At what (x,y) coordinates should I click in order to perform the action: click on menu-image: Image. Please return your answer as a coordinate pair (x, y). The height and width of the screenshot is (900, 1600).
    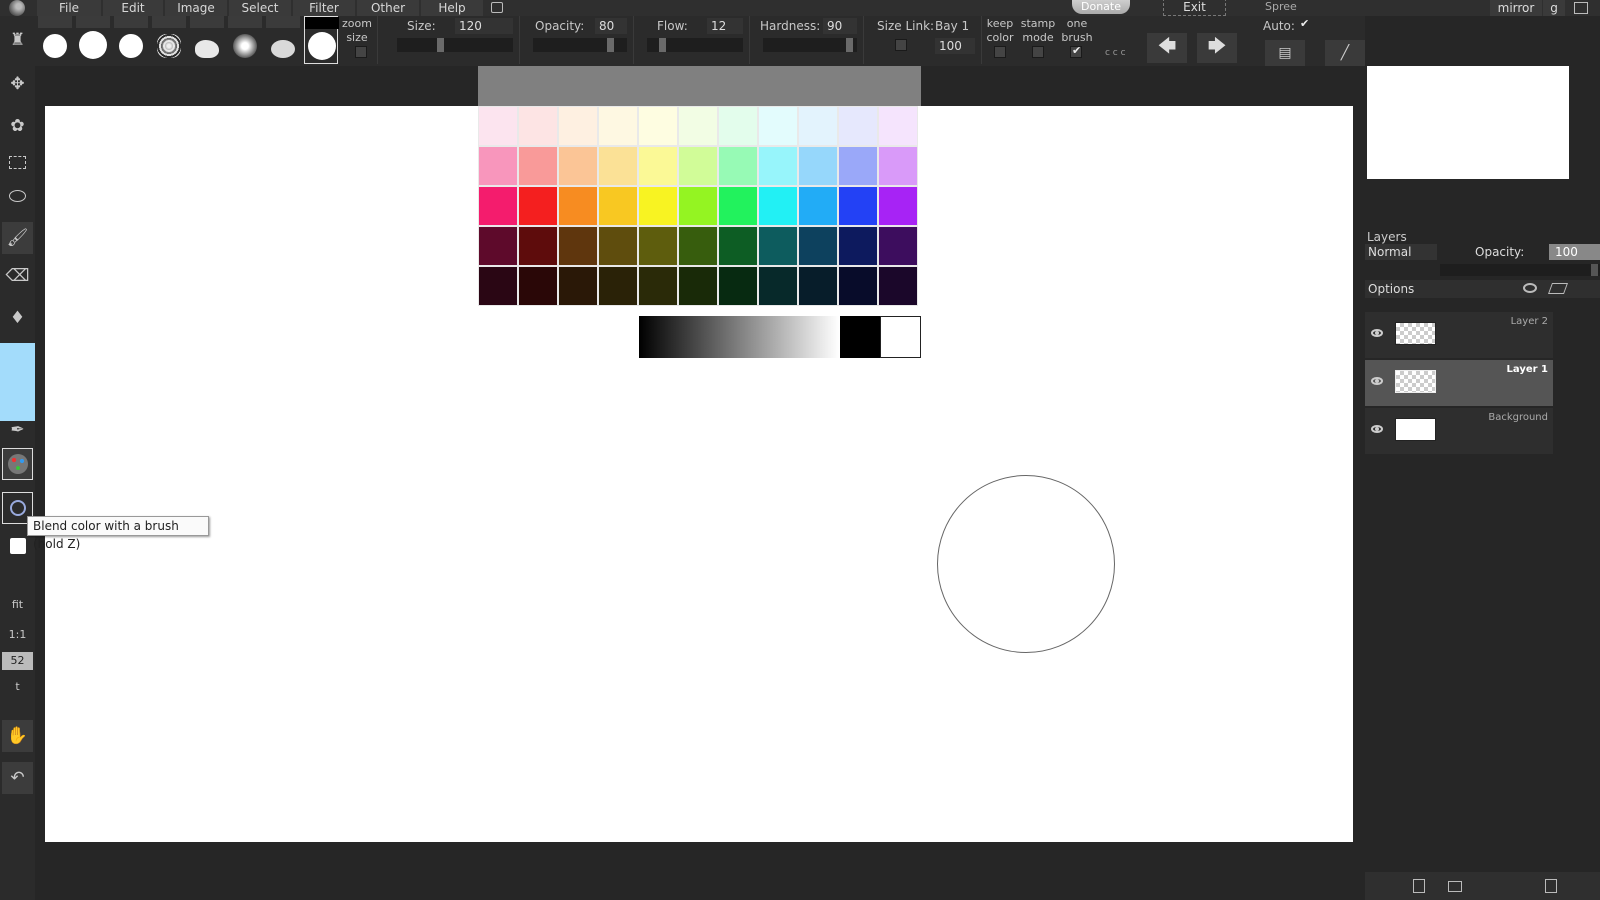
    Looking at the image, I should click on (196, 8).